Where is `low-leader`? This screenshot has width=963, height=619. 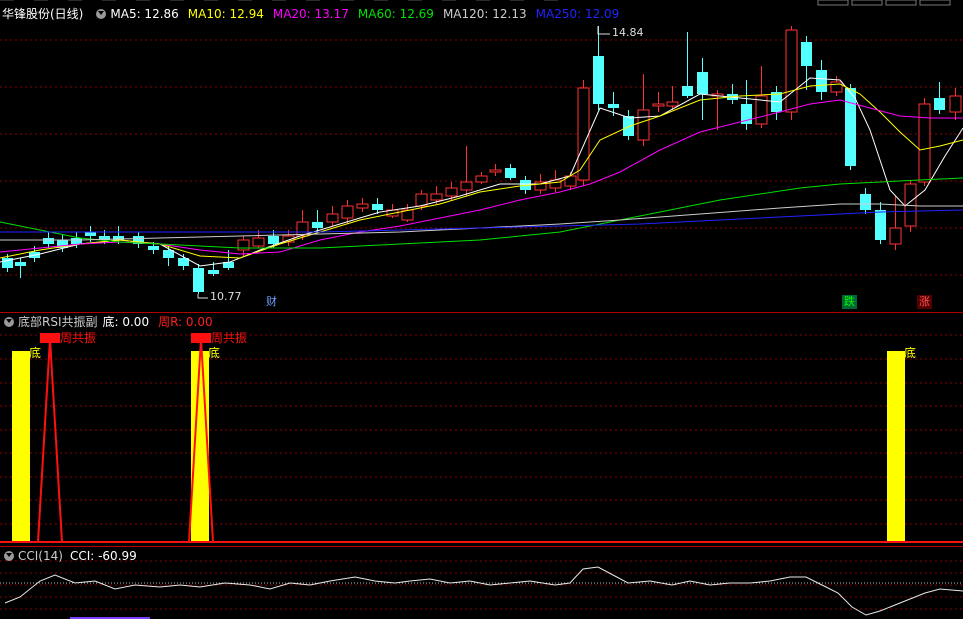 low-leader is located at coordinates (202, 296).